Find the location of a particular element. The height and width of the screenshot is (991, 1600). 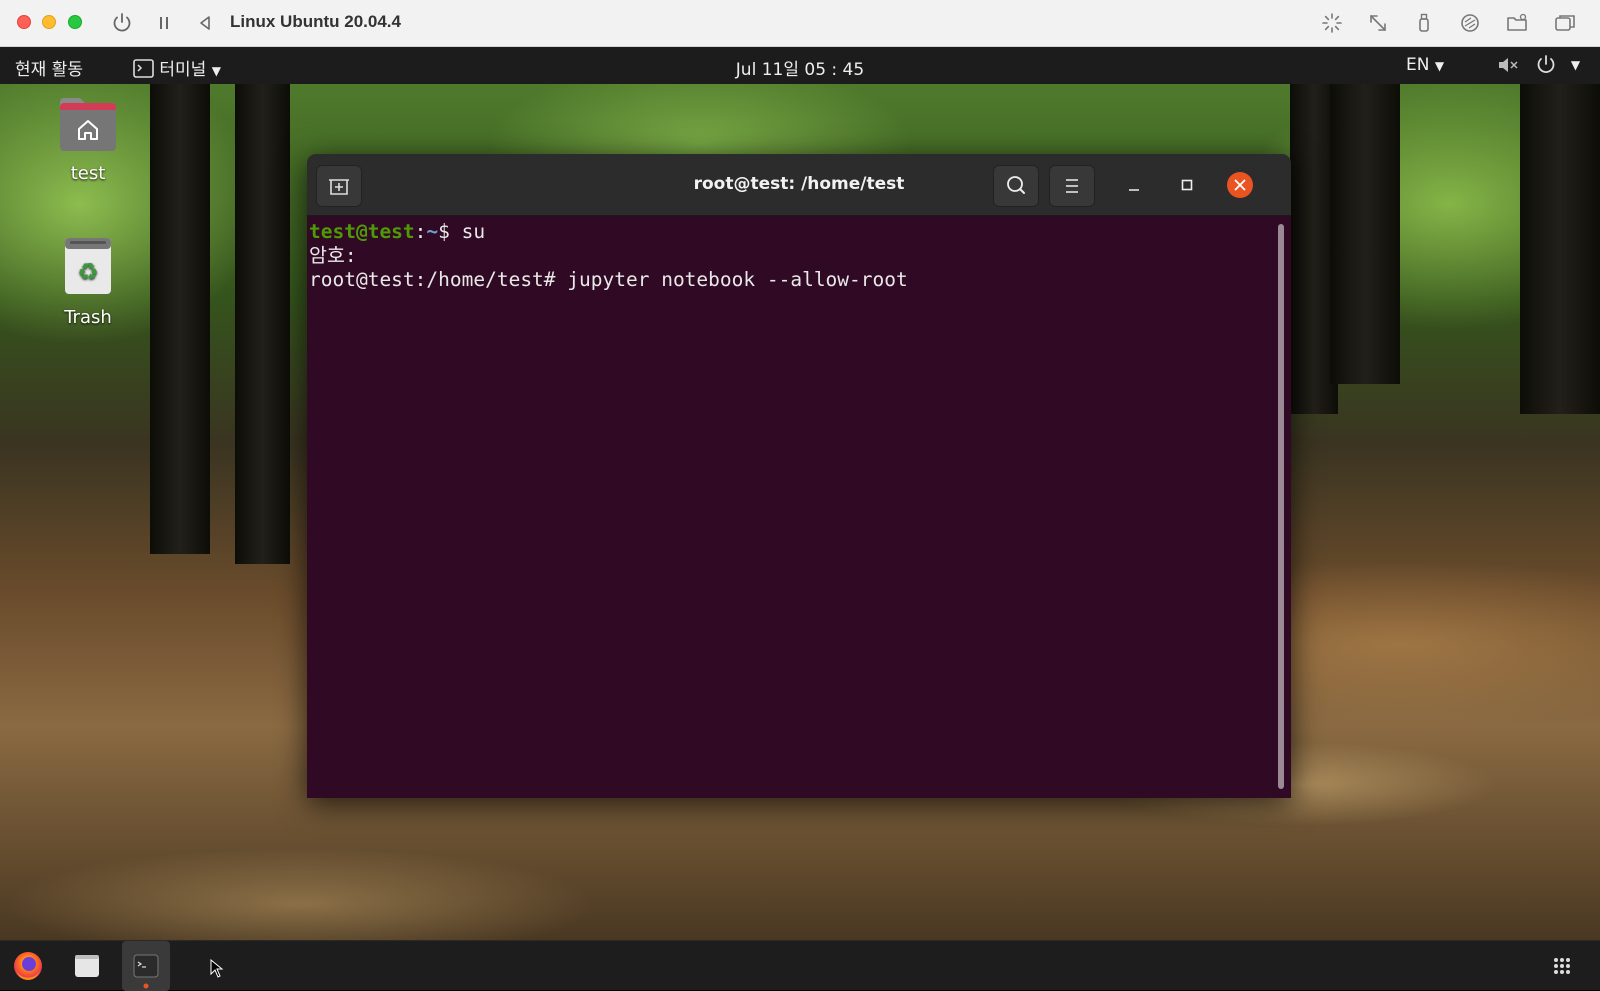

terminal-icon is located at coordinates (146, 966).